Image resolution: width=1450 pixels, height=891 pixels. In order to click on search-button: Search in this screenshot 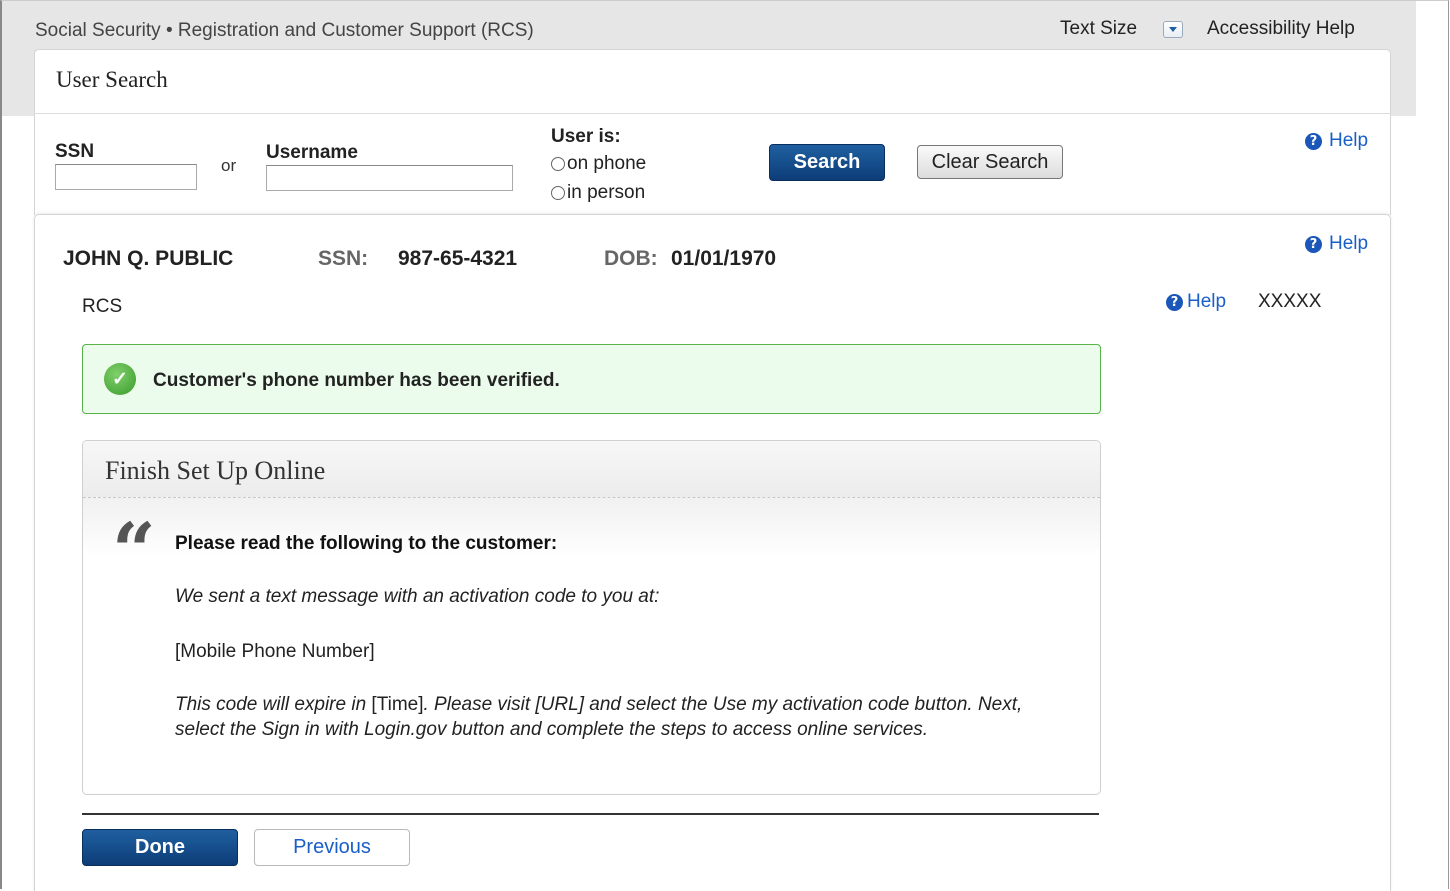, I will do `click(827, 162)`.